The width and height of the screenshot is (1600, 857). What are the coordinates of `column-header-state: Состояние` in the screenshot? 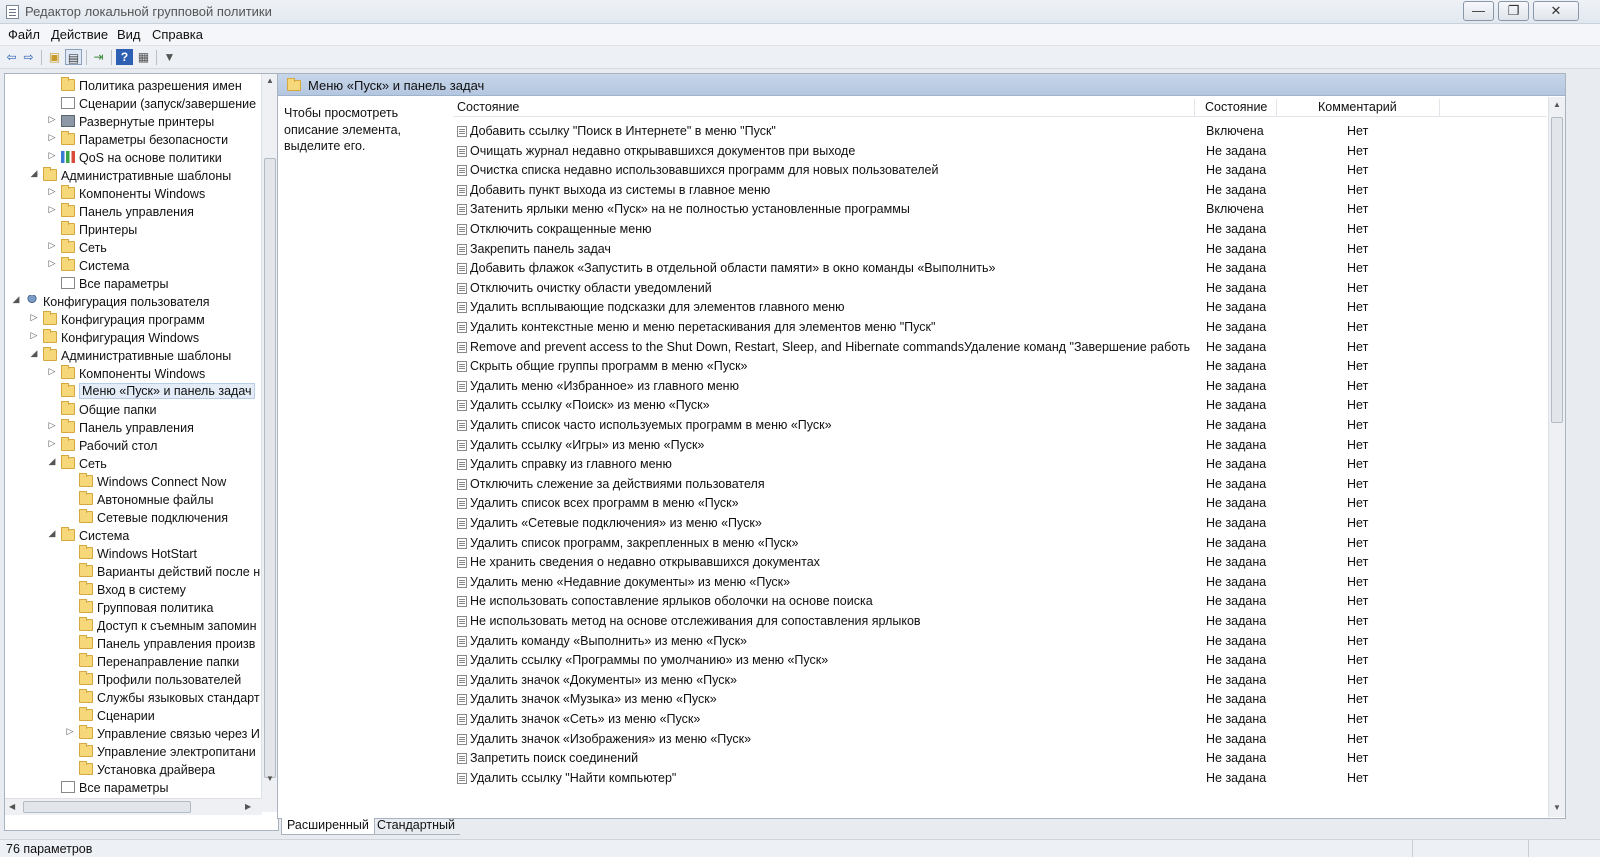 It's located at (1236, 107).